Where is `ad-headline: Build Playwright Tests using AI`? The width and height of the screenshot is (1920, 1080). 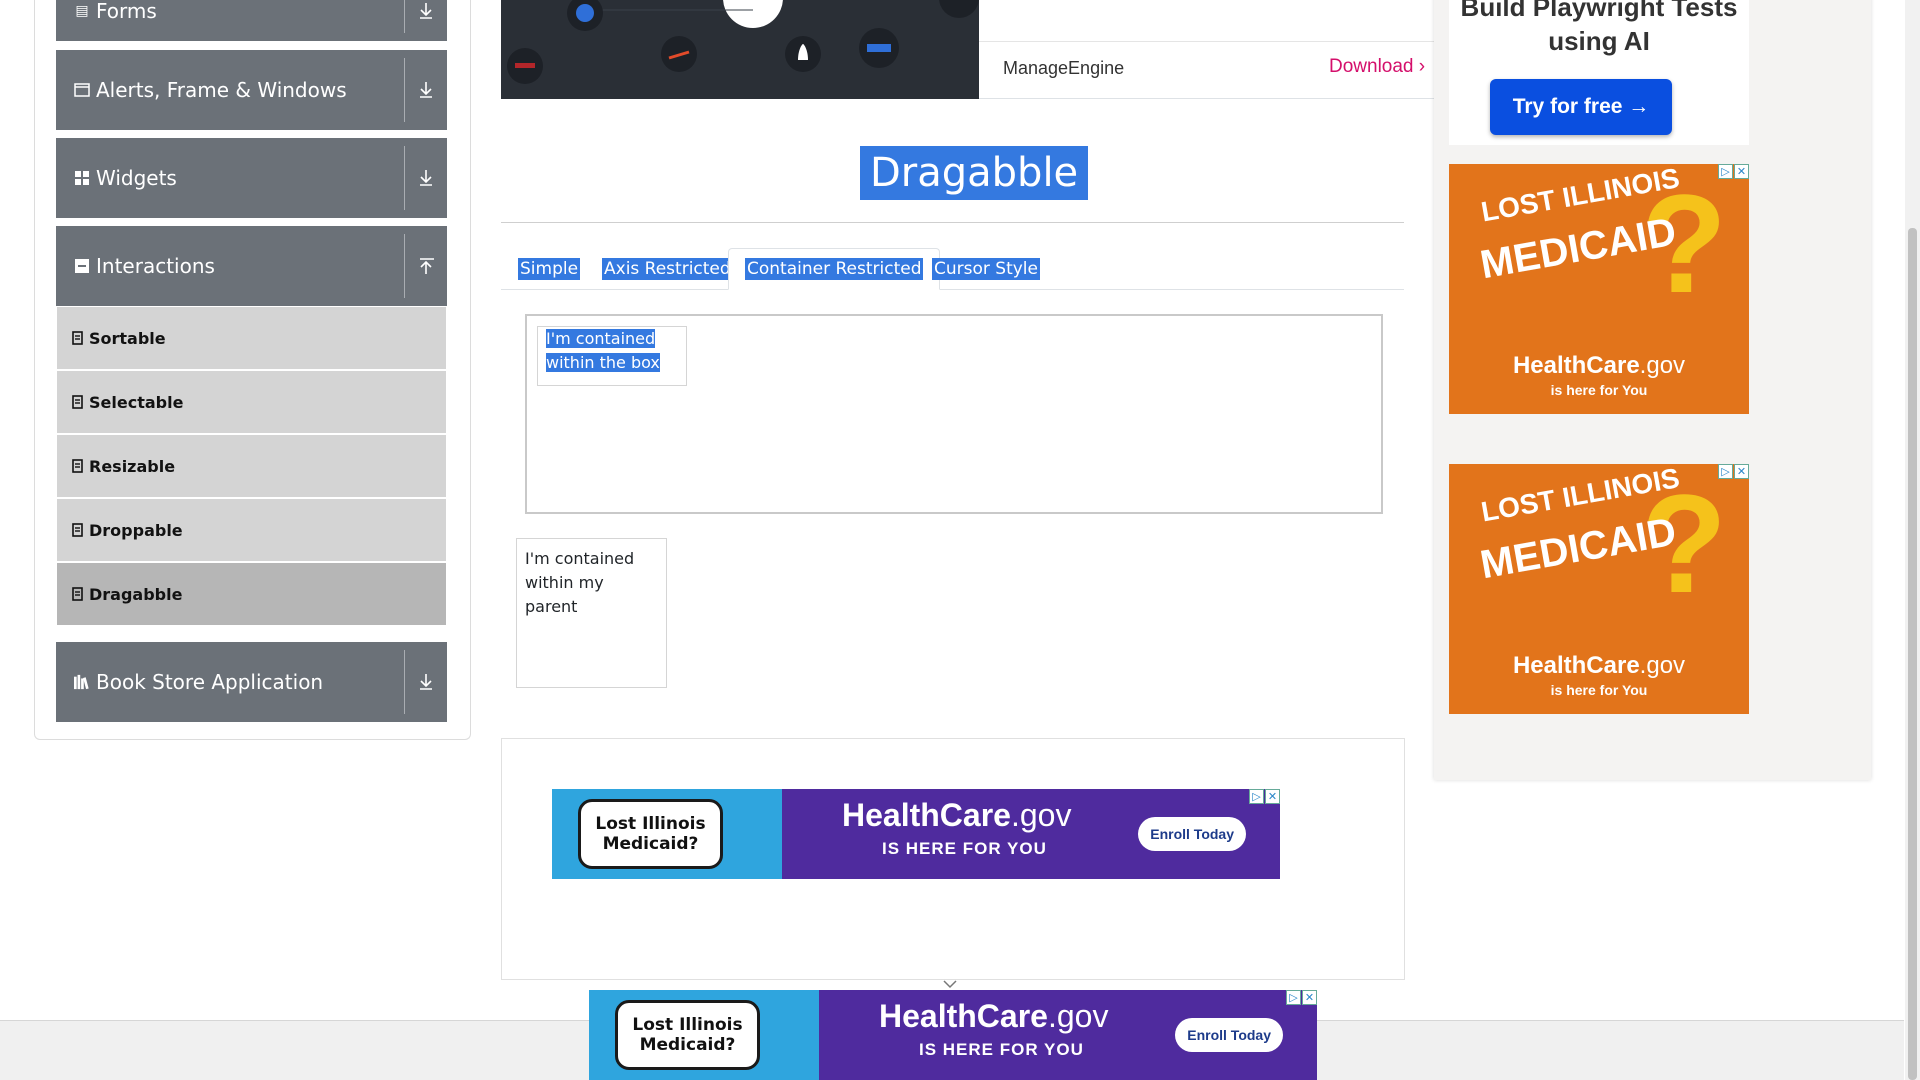
ad-headline: Build Playwright Tests using AI is located at coordinates (1599, 28).